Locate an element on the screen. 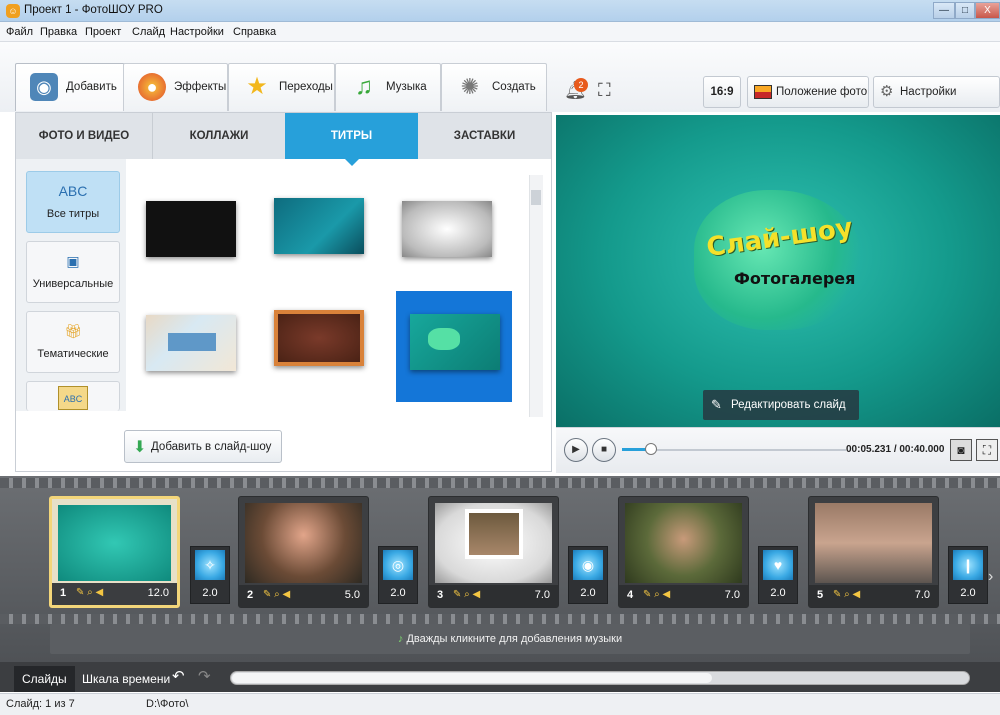 This screenshot has height=715, width=1000. tab-intros: ЗАСТАВКИ is located at coordinates (484, 136).